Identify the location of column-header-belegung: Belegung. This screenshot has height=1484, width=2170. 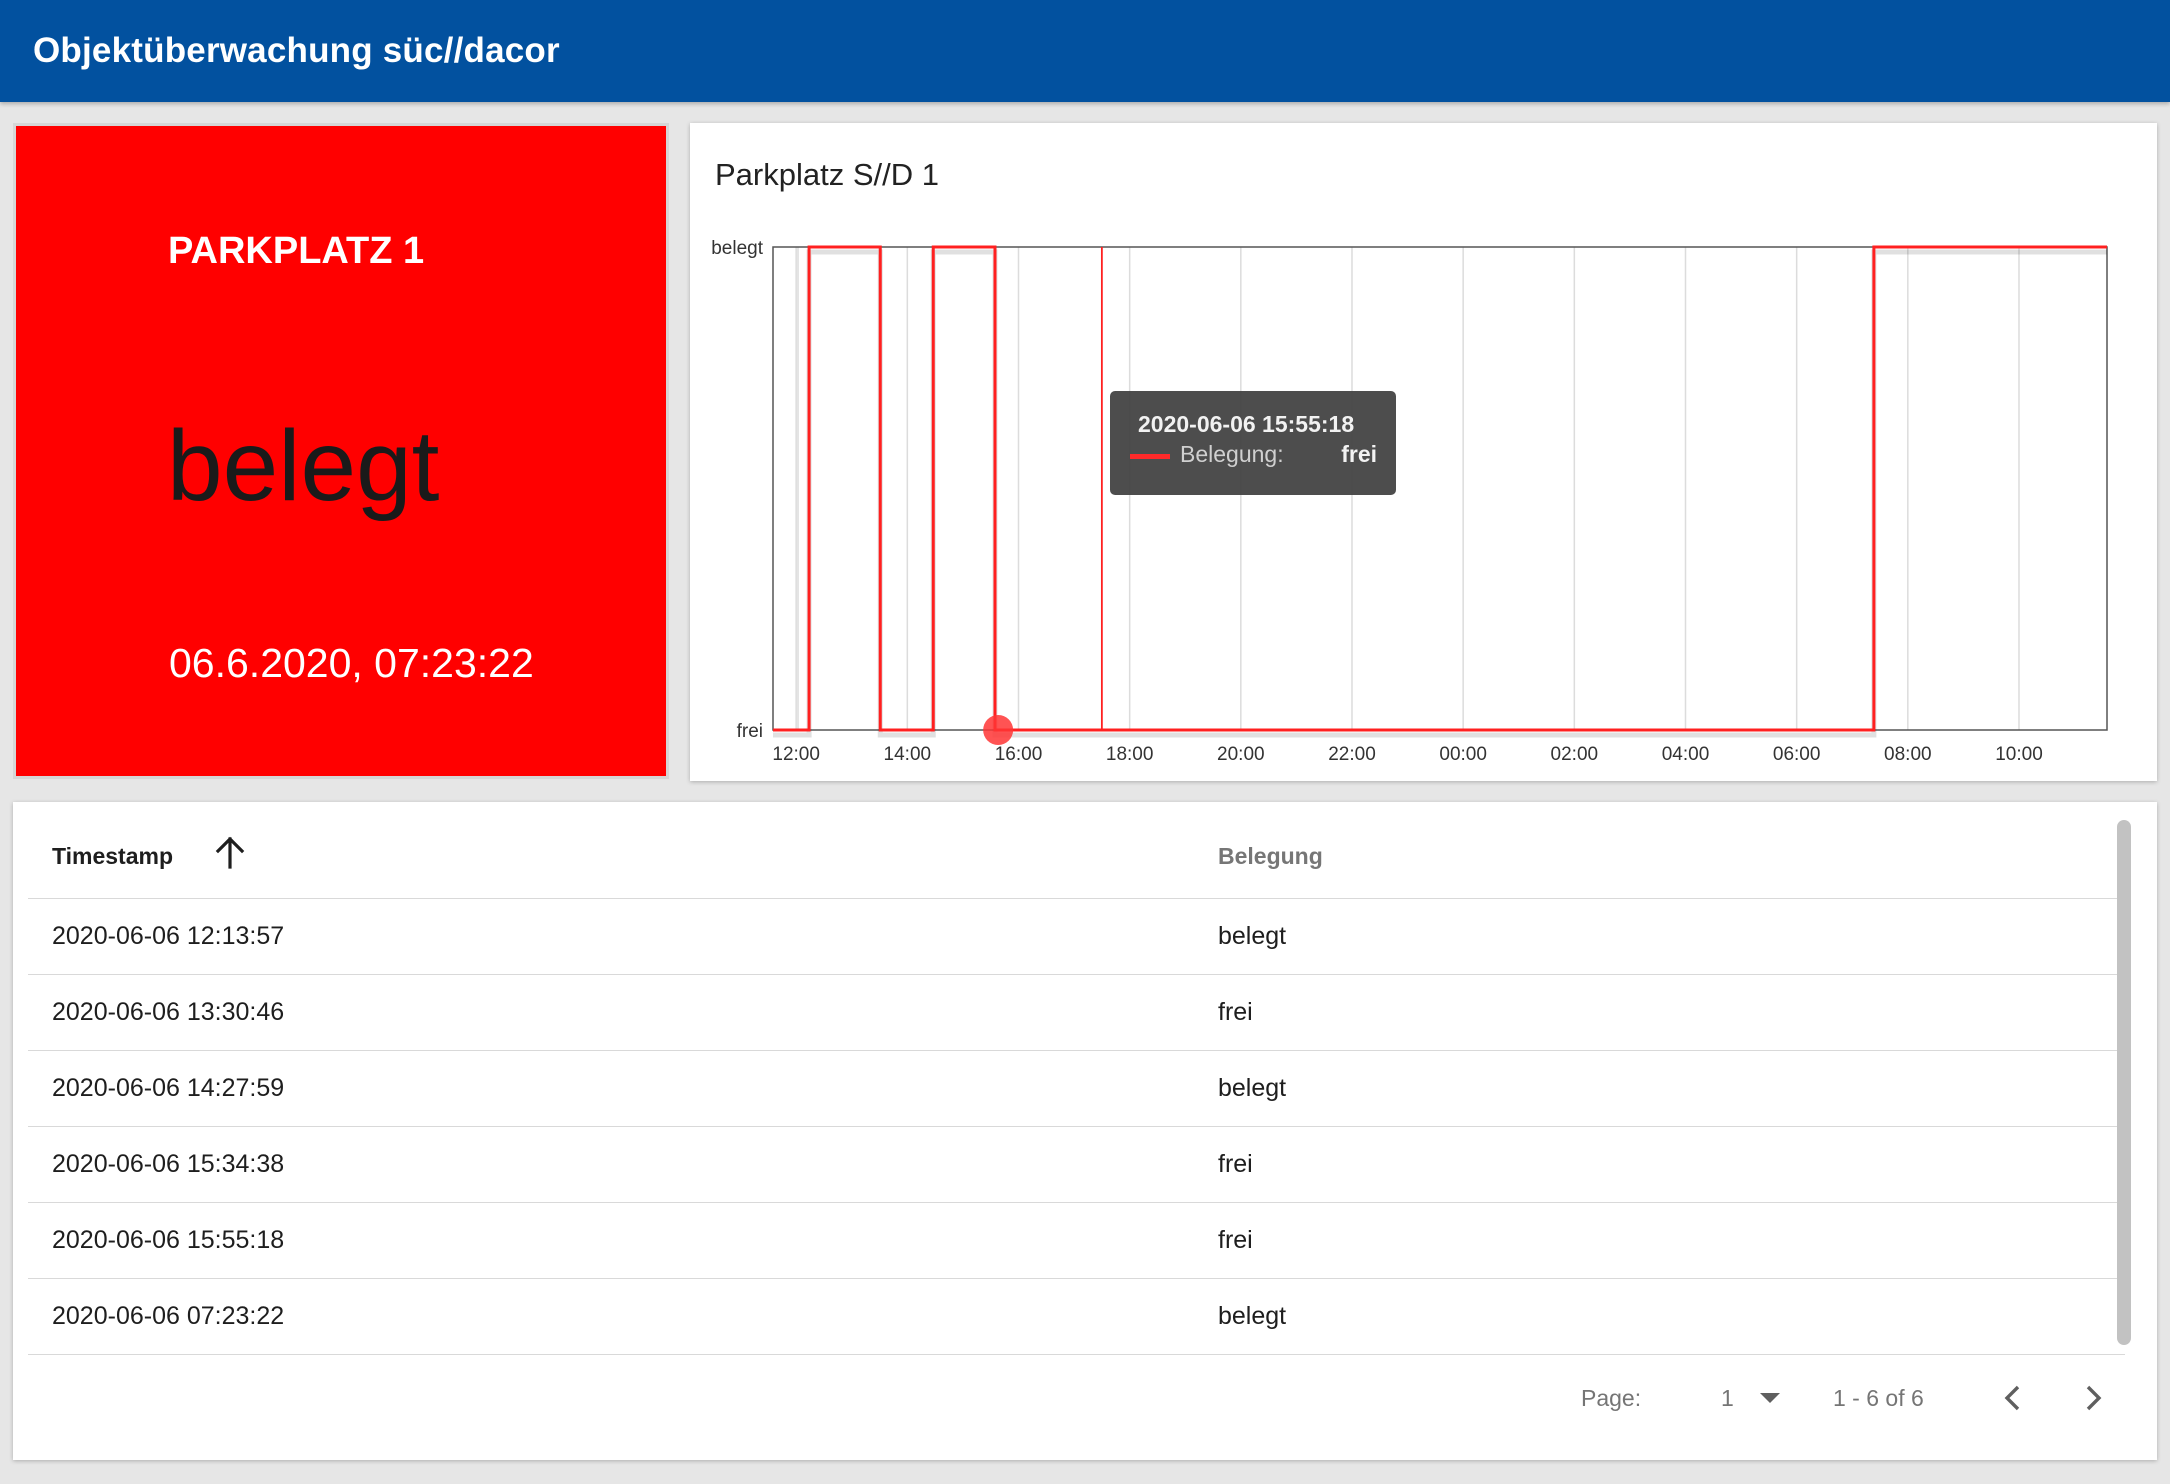
(1270, 856).